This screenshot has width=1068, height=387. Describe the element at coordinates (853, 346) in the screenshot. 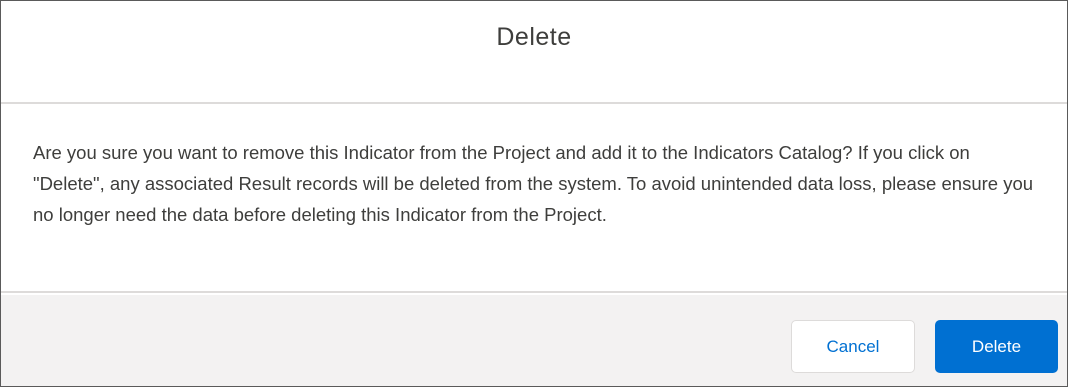

I see `cancel-button: Cancel` at that location.